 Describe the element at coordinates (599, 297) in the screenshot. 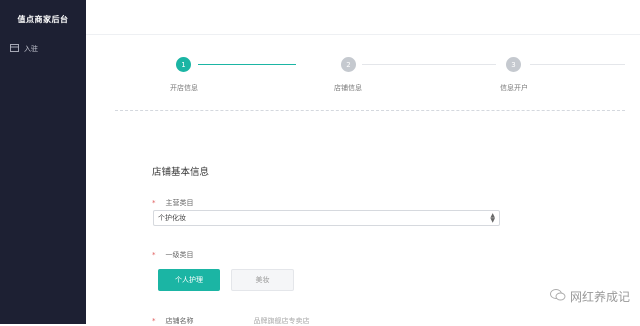

I see `watermark-text: 网红养成记` at that location.